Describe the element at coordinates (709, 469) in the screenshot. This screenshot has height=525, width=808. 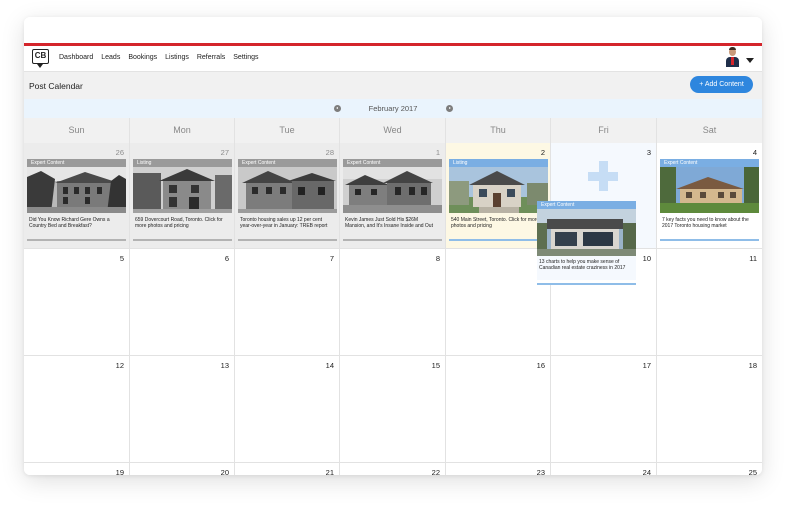
I see `day-cell: 25` at that location.